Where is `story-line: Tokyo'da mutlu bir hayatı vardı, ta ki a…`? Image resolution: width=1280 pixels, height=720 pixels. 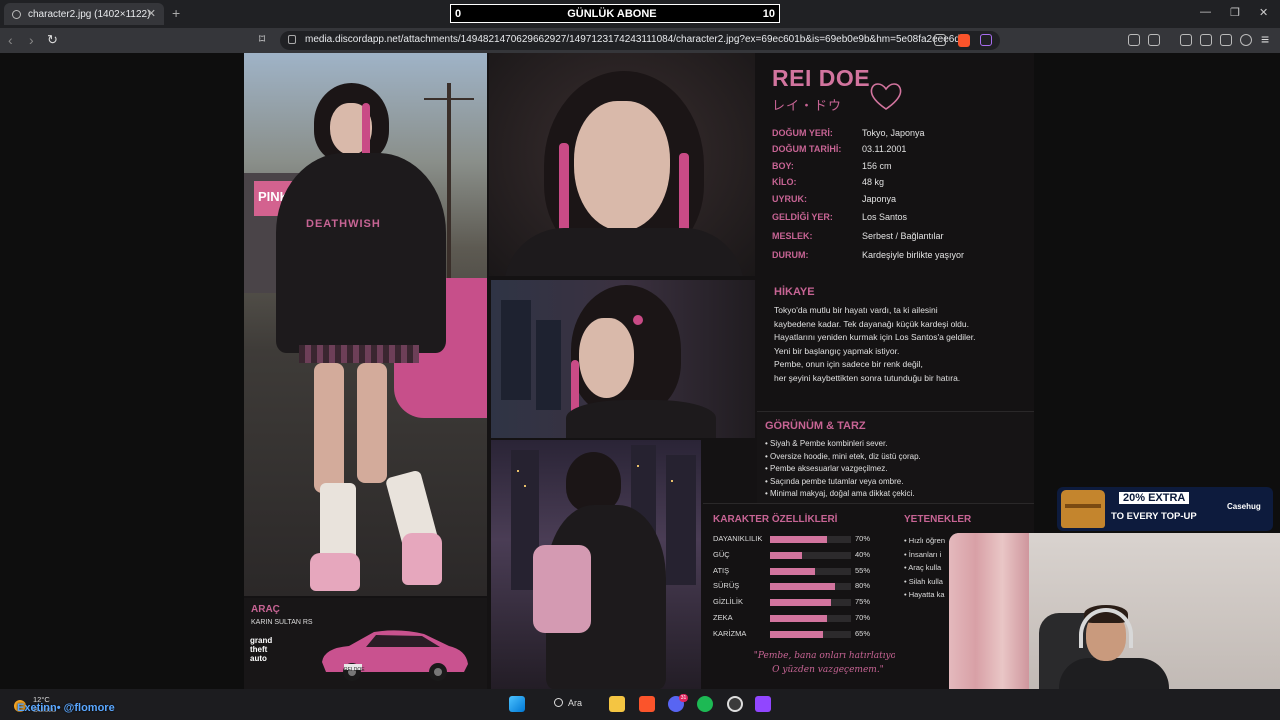 story-line: Tokyo'da mutlu bir hayatı vardı, ta ki a… is located at coordinates (856, 310).